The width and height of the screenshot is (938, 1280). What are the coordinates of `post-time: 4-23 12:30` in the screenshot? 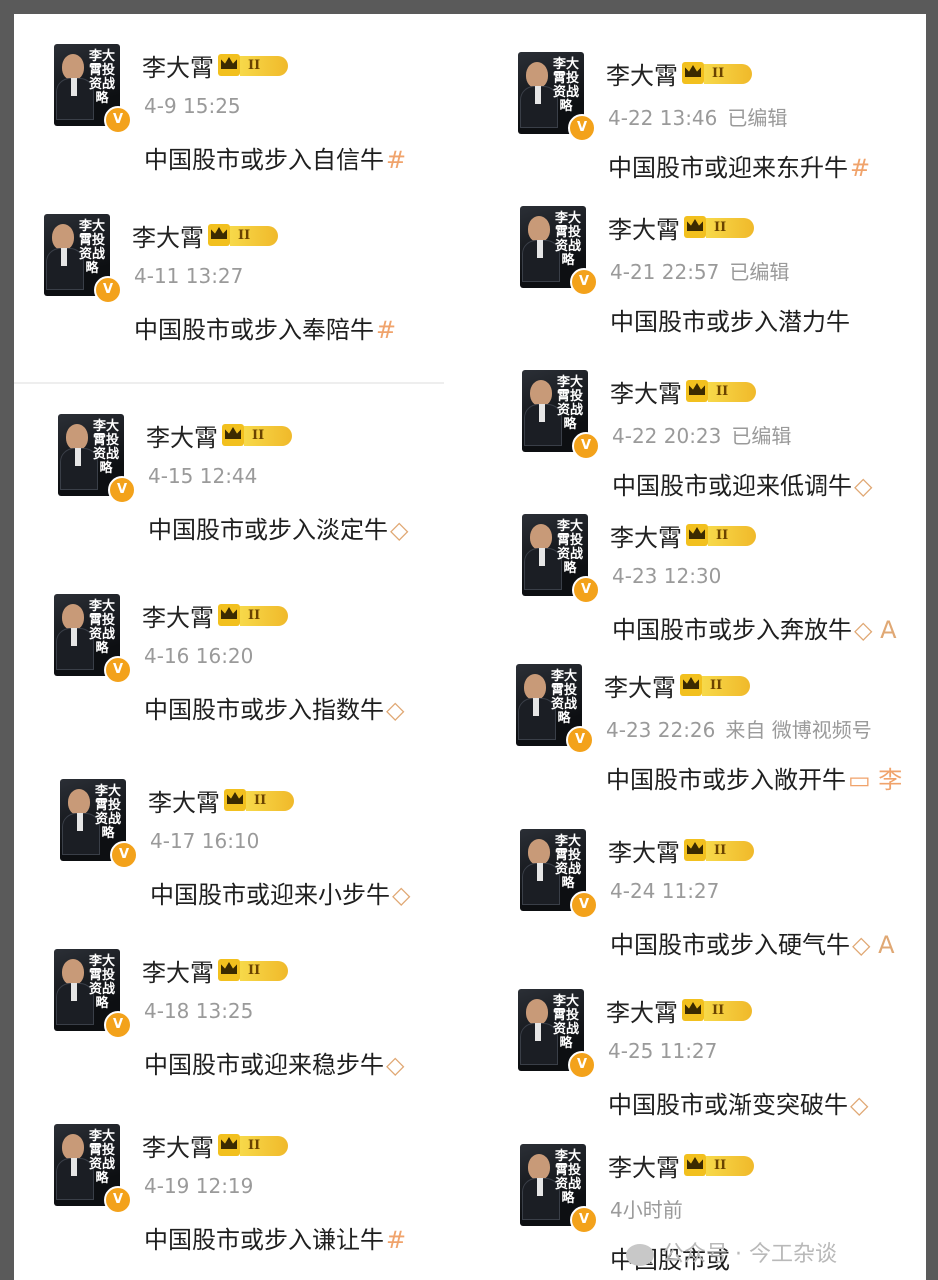 It's located at (667, 576).